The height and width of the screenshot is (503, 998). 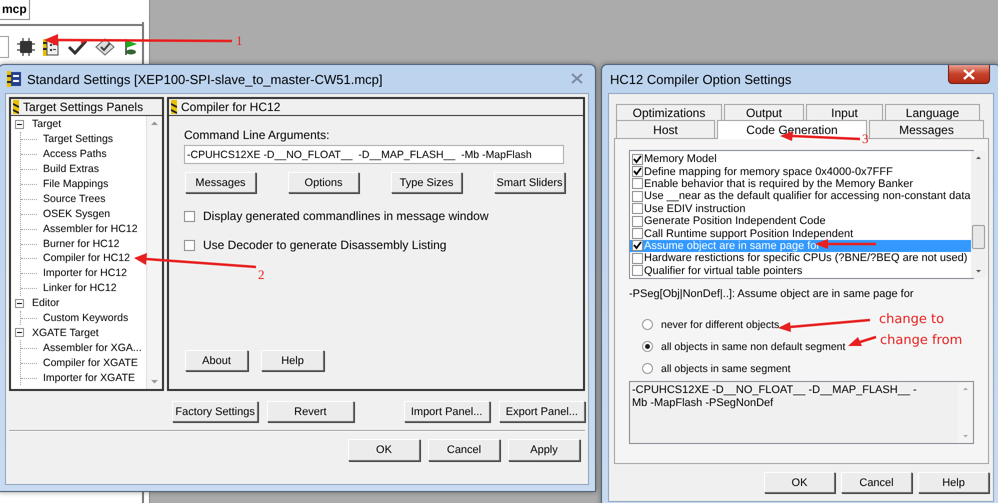 What do you see at coordinates (46, 303) in the screenshot?
I see `tree-item: Editor` at bounding box center [46, 303].